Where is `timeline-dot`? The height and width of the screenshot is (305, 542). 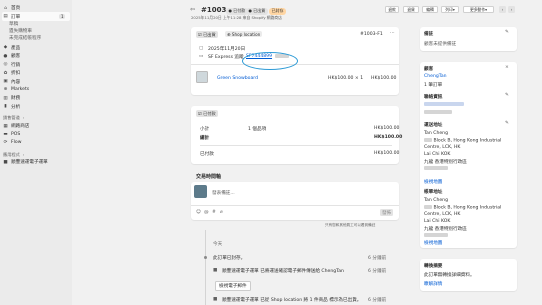
timeline-dot is located at coordinates (205, 257).